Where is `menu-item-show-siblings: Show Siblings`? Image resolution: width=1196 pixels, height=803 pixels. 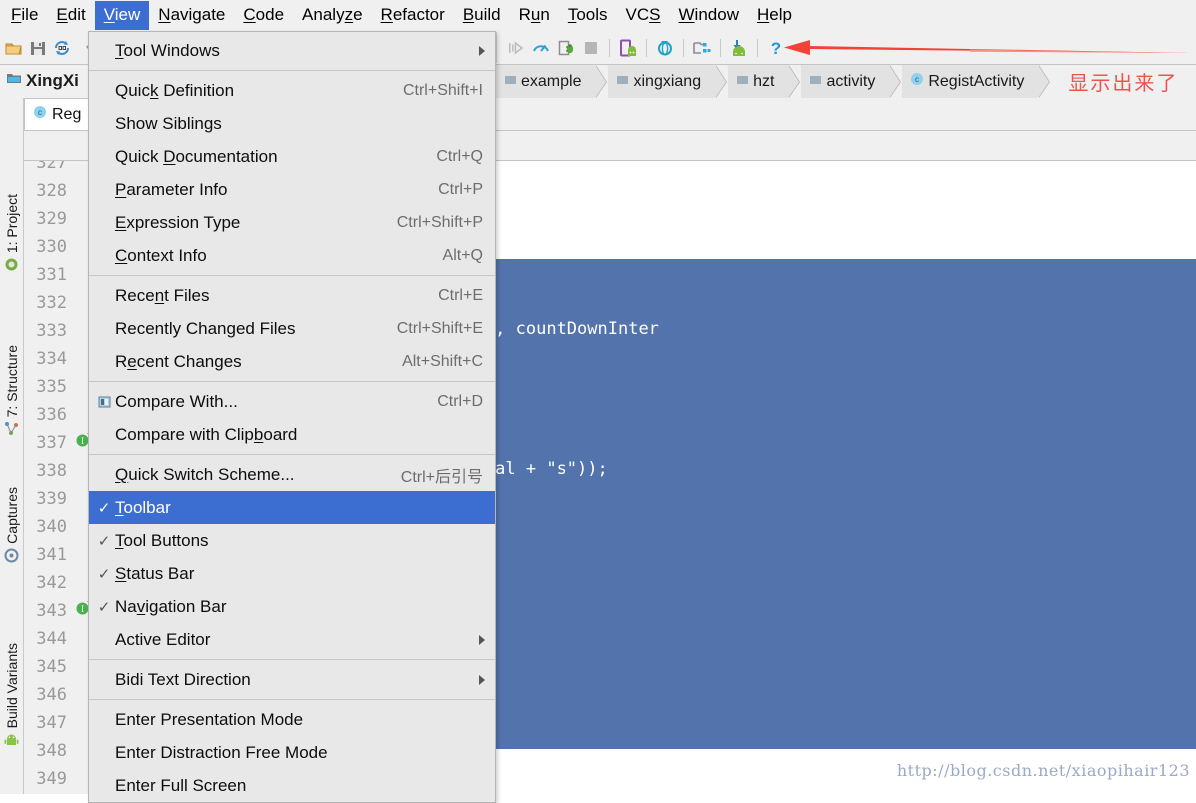
menu-item-show-siblings: Show Siblings is located at coordinates (292, 123).